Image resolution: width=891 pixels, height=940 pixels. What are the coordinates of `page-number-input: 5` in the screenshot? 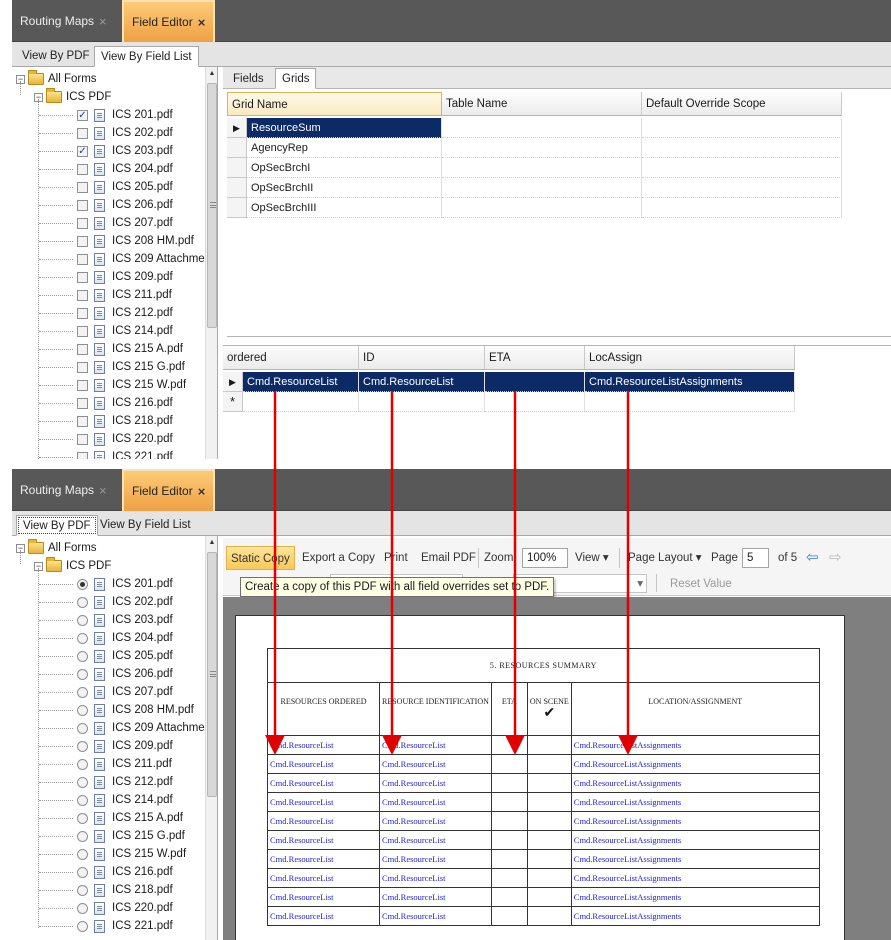 It's located at (755, 558).